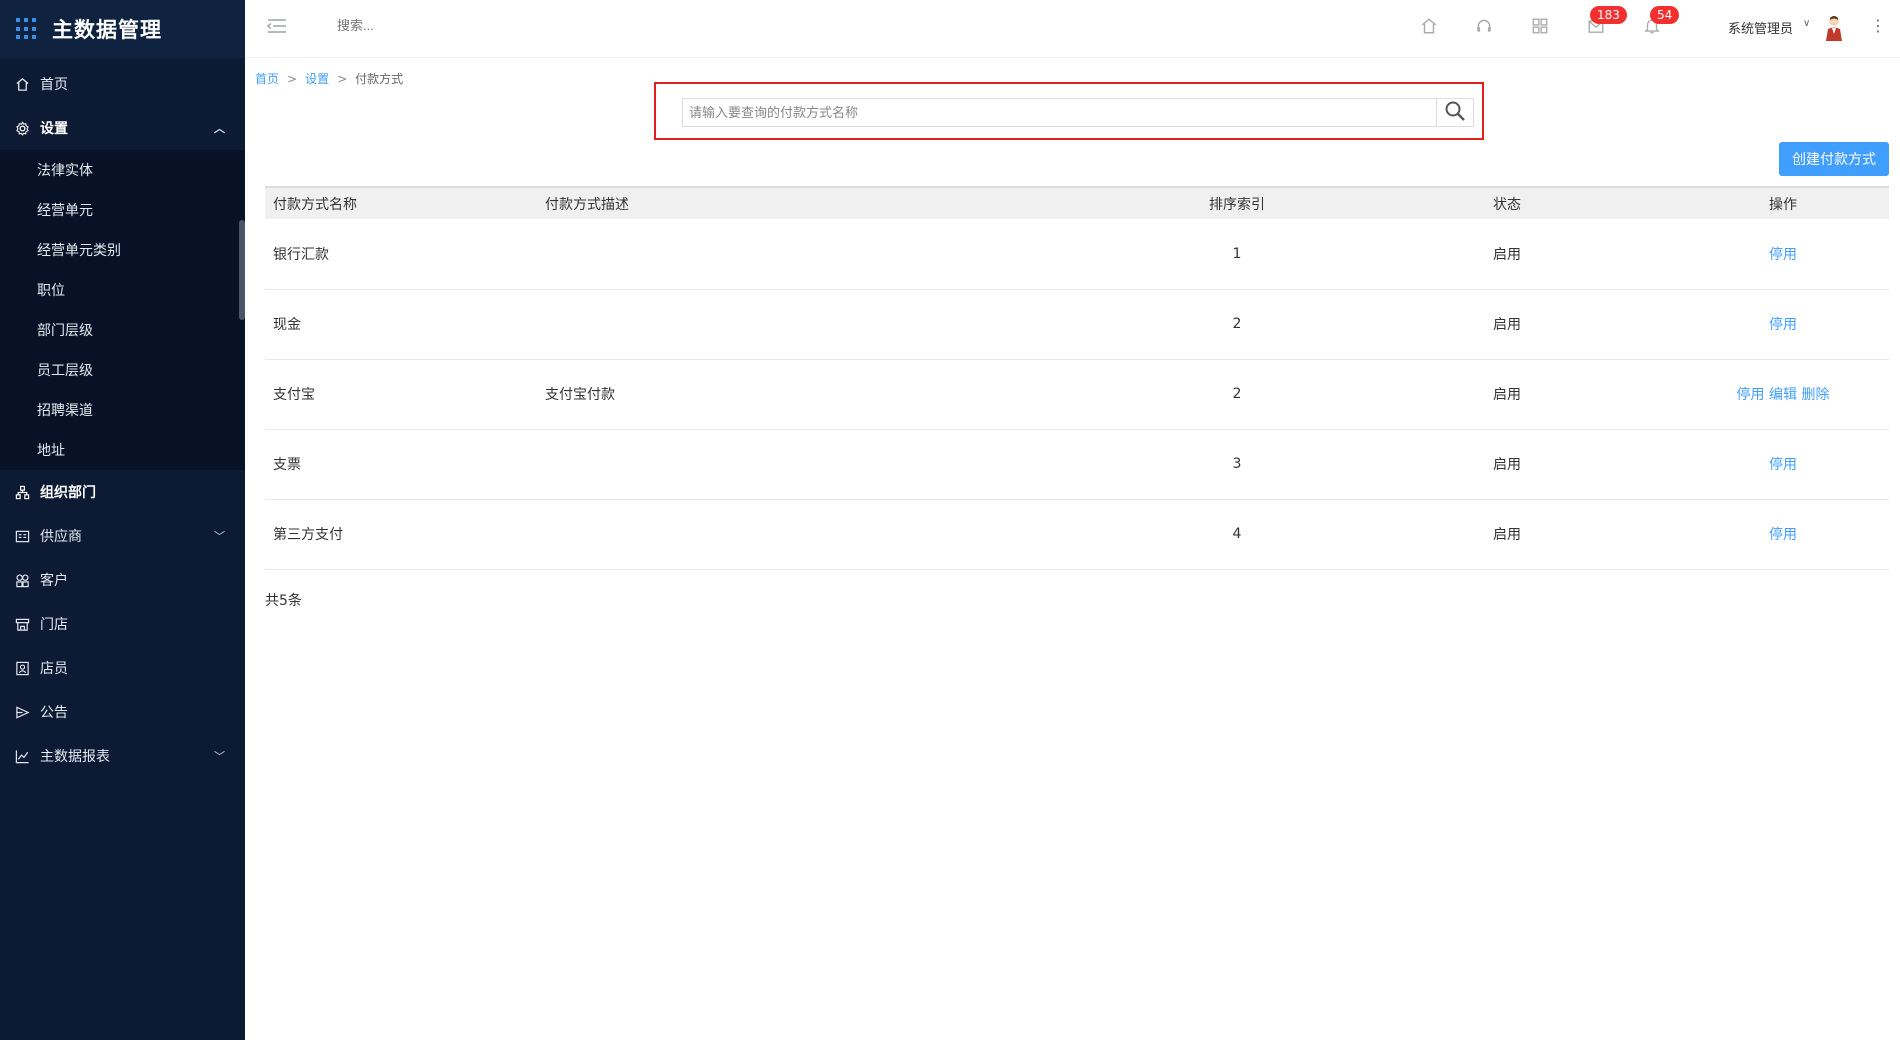 The image size is (1900, 1040). I want to click on sidebar-item-label: 首页, so click(54, 85).